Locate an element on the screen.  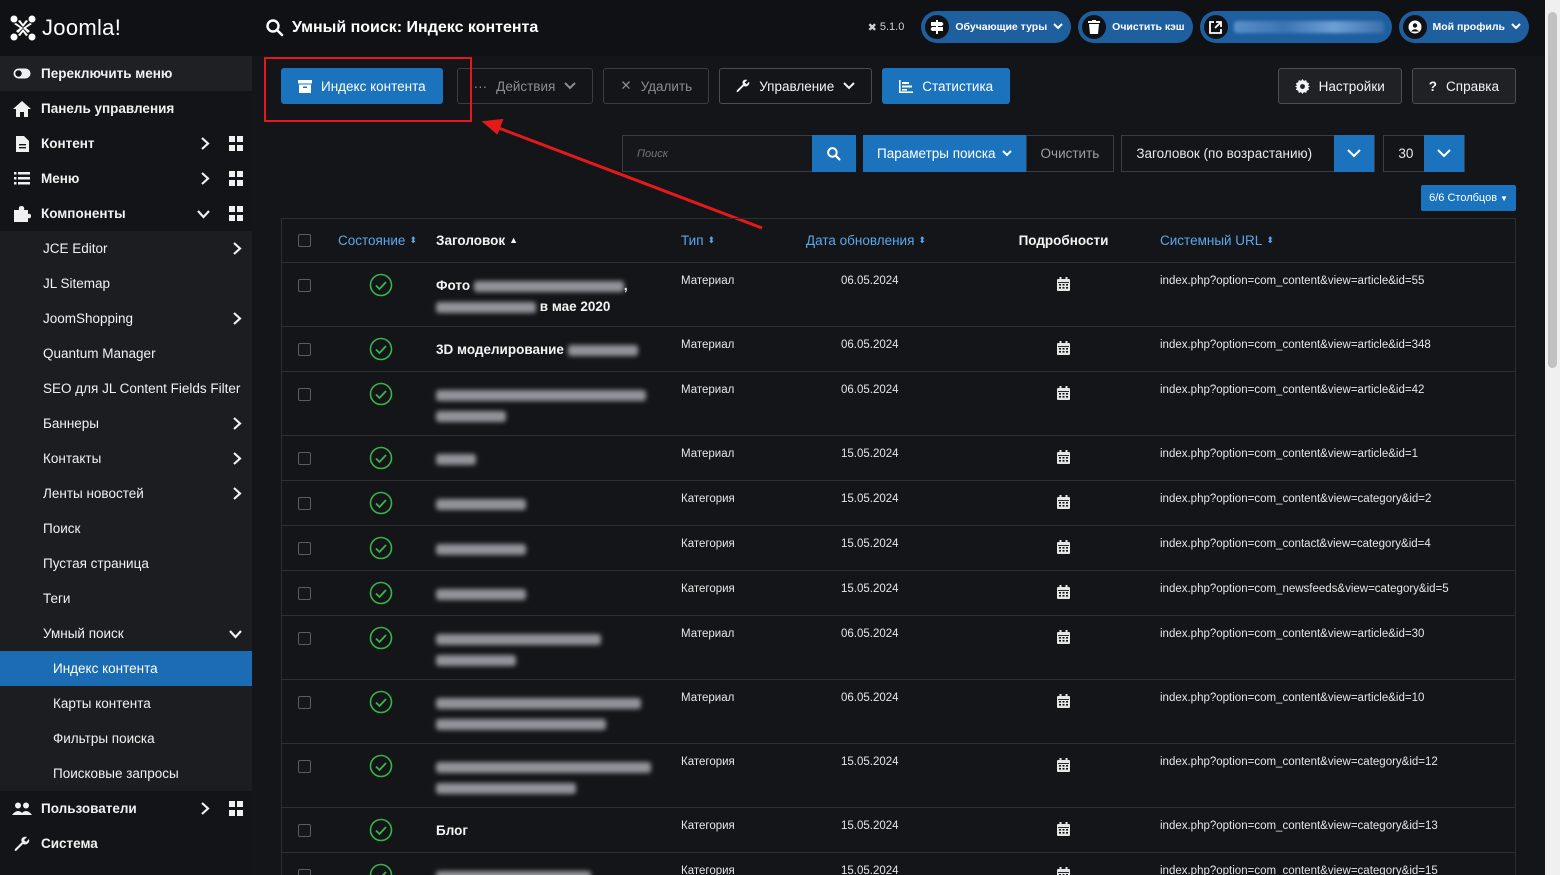
sidebar-item-search: Поиск is located at coordinates (126, 528).